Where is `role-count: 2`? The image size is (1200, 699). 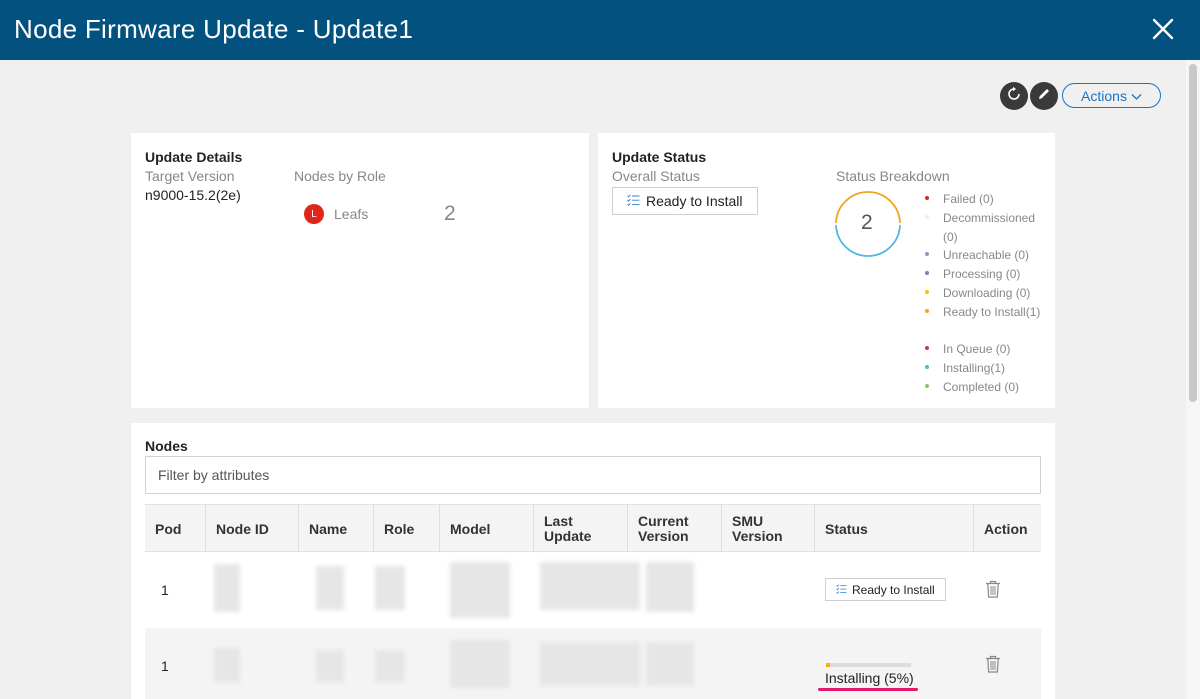
role-count: 2 is located at coordinates (450, 213).